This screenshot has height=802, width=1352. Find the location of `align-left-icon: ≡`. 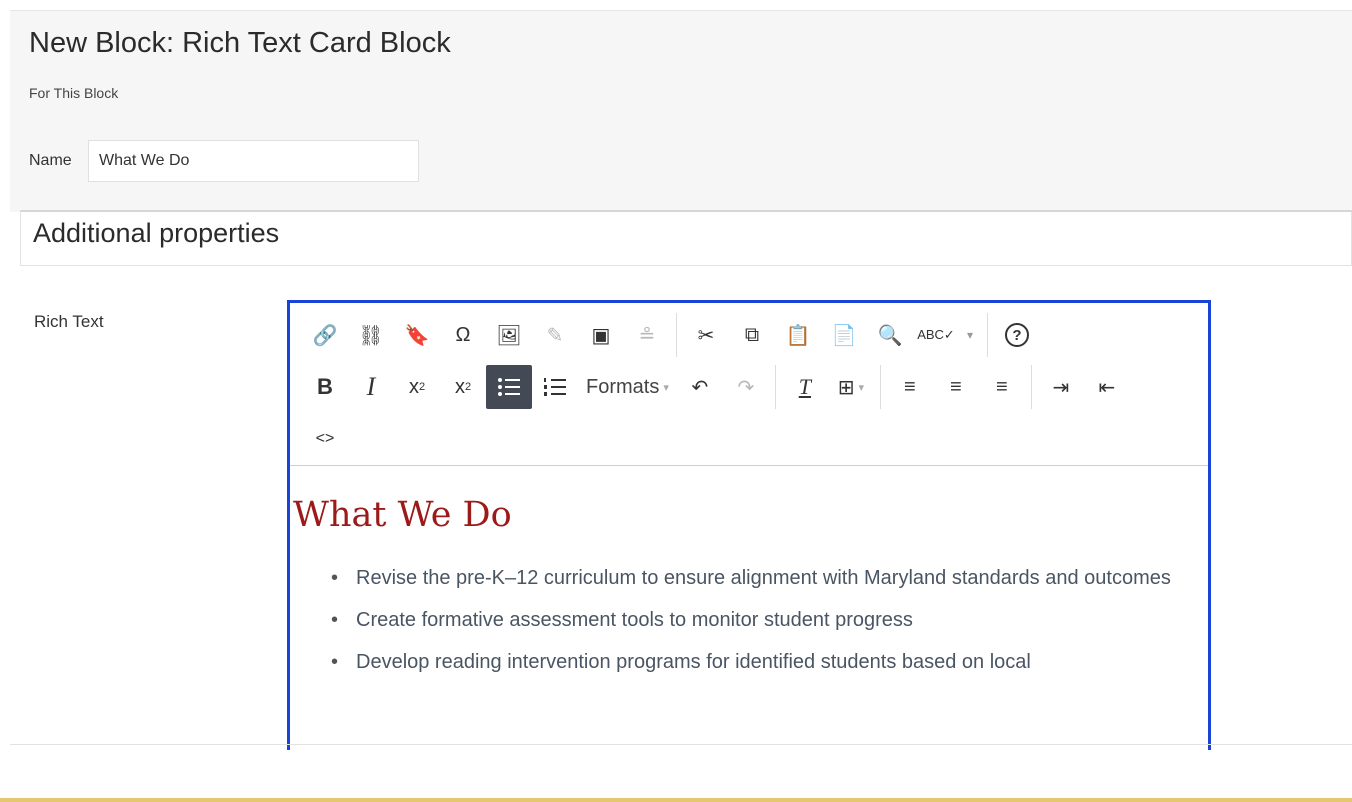

align-left-icon: ≡ is located at coordinates (910, 387).